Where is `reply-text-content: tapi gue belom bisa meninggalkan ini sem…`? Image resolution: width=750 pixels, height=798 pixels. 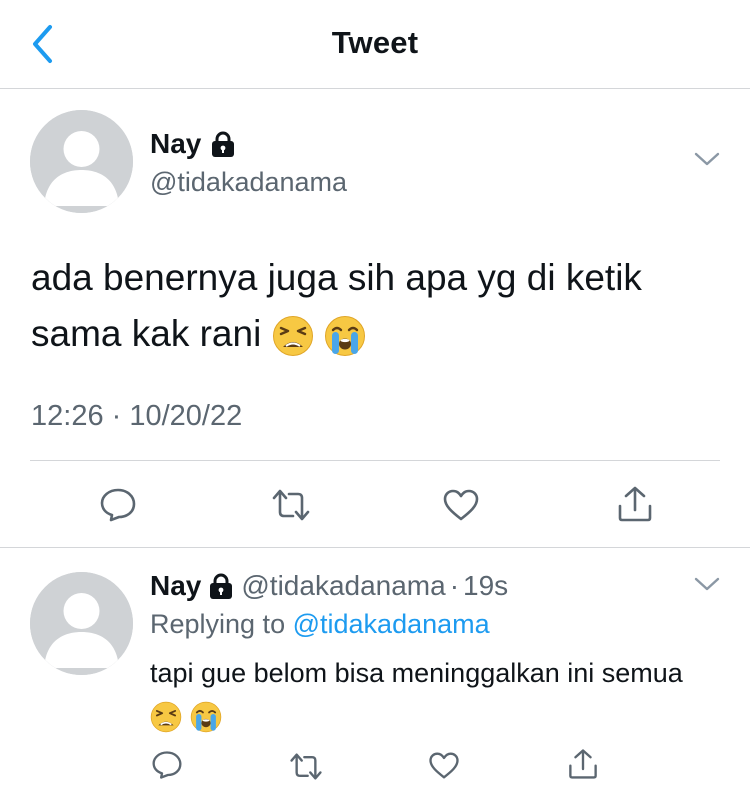 reply-text-content: tapi gue belom bisa meninggalkan ini sem… is located at coordinates (416, 673).